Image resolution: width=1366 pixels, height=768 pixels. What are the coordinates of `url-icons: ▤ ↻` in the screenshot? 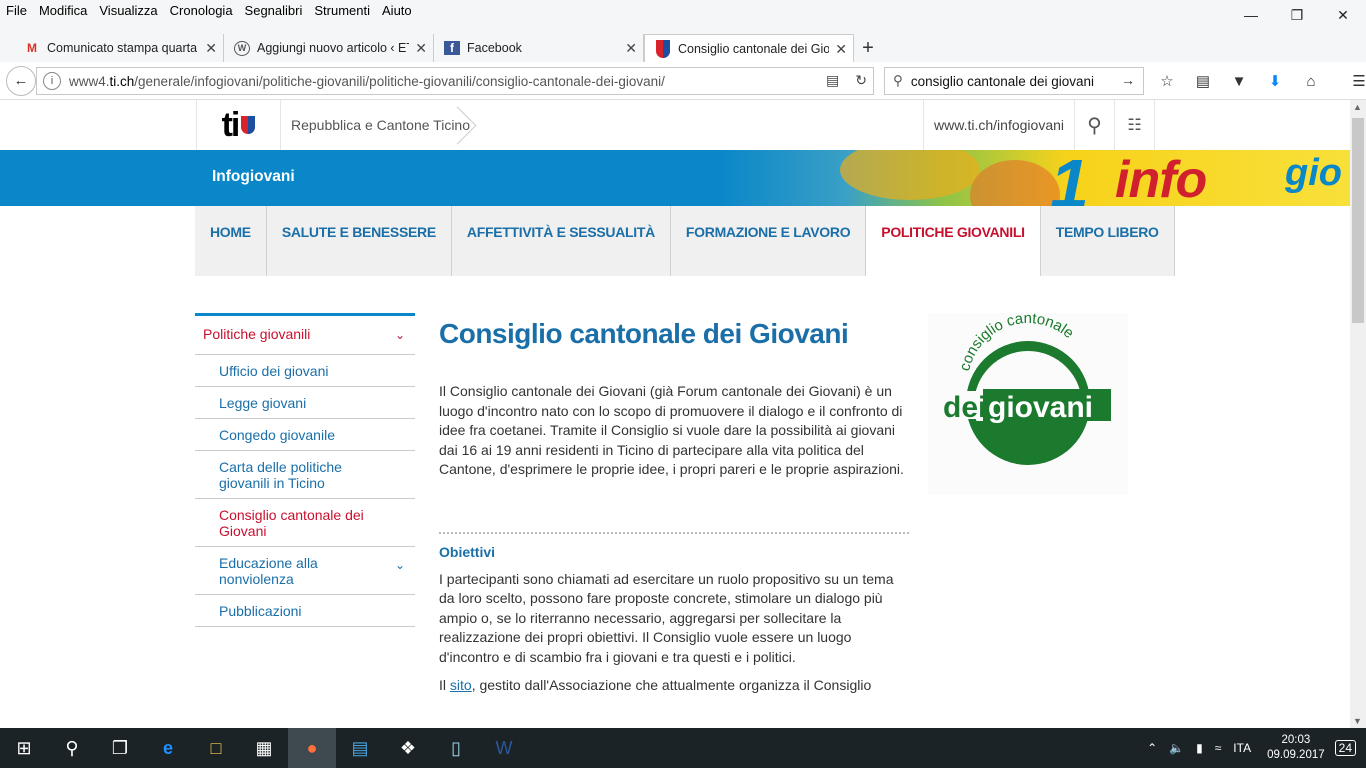 It's located at (846, 80).